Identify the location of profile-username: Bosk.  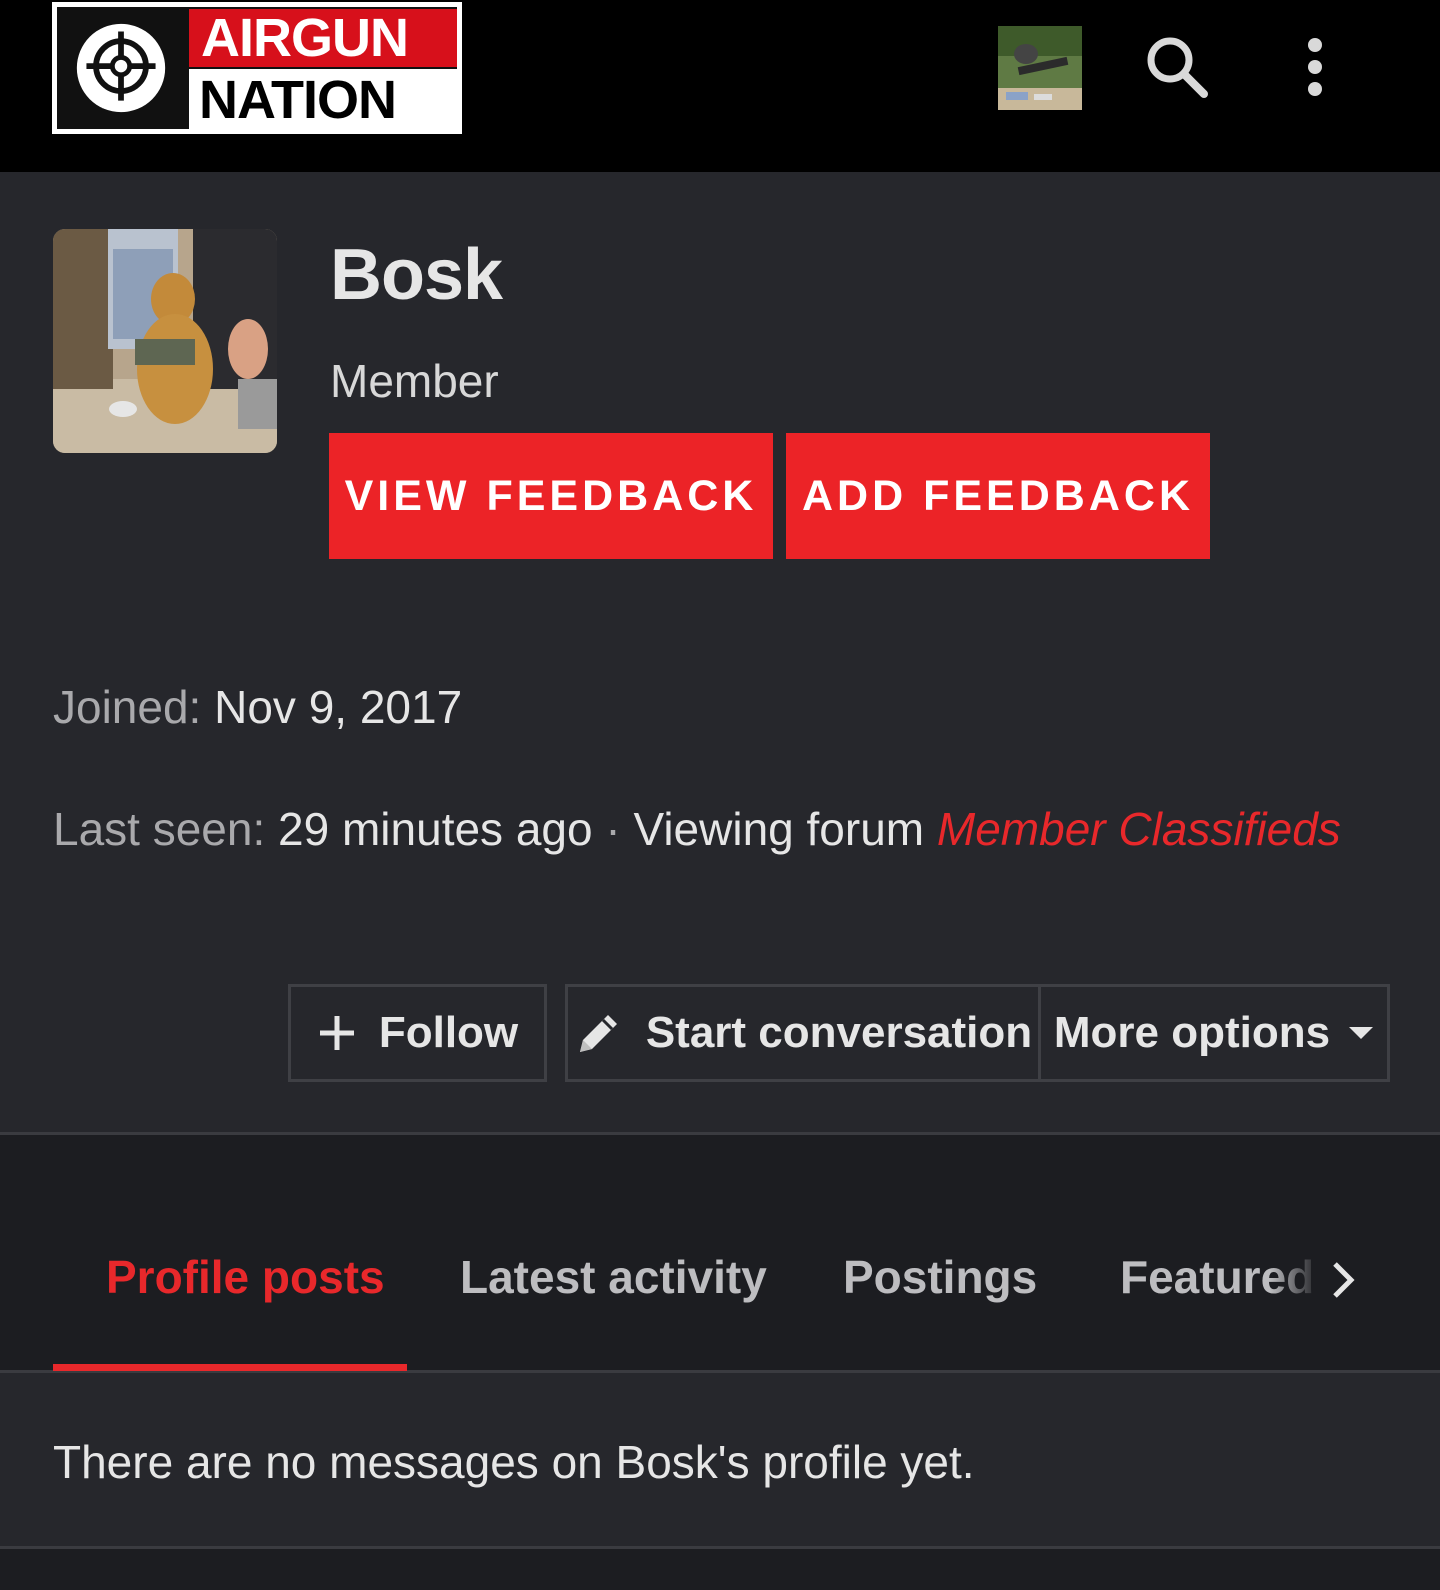
(416, 275).